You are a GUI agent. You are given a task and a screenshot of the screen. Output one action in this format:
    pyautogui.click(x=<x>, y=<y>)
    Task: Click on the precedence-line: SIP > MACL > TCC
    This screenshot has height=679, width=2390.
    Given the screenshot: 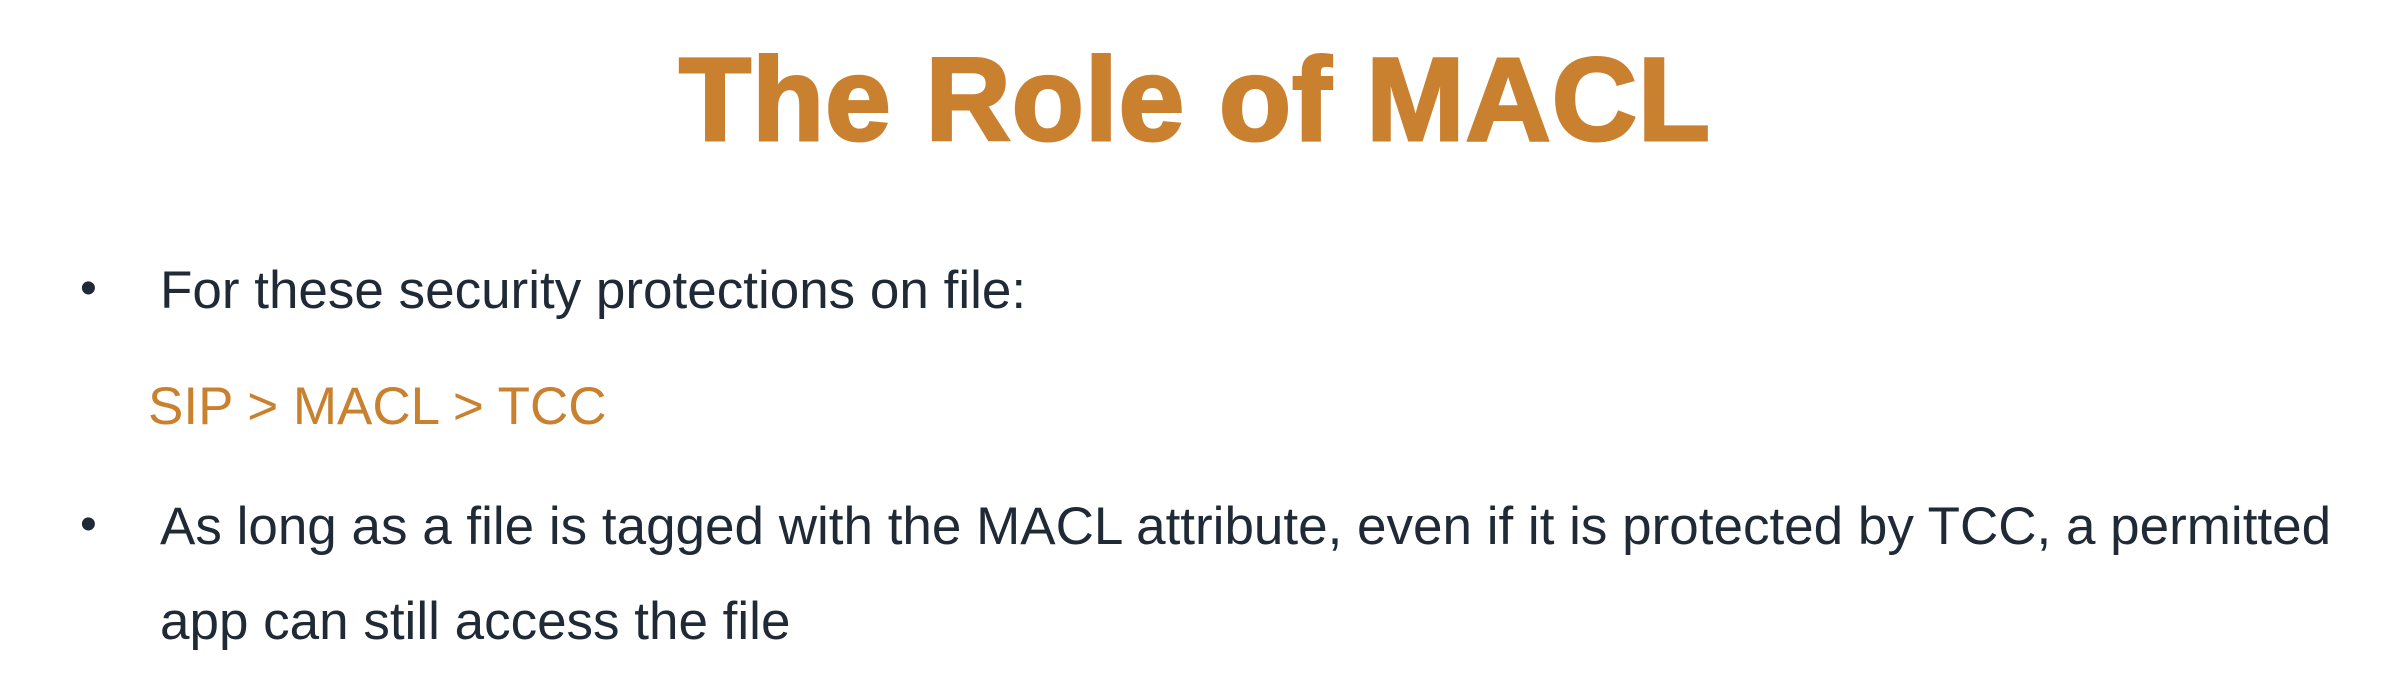 What is the action you would take?
    pyautogui.click(x=377, y=406)
    